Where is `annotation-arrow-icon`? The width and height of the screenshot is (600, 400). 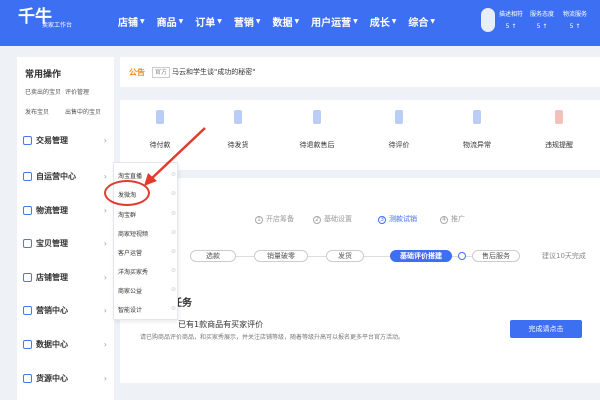 annotation-arrow-icon is located at coordinates (175, 156).